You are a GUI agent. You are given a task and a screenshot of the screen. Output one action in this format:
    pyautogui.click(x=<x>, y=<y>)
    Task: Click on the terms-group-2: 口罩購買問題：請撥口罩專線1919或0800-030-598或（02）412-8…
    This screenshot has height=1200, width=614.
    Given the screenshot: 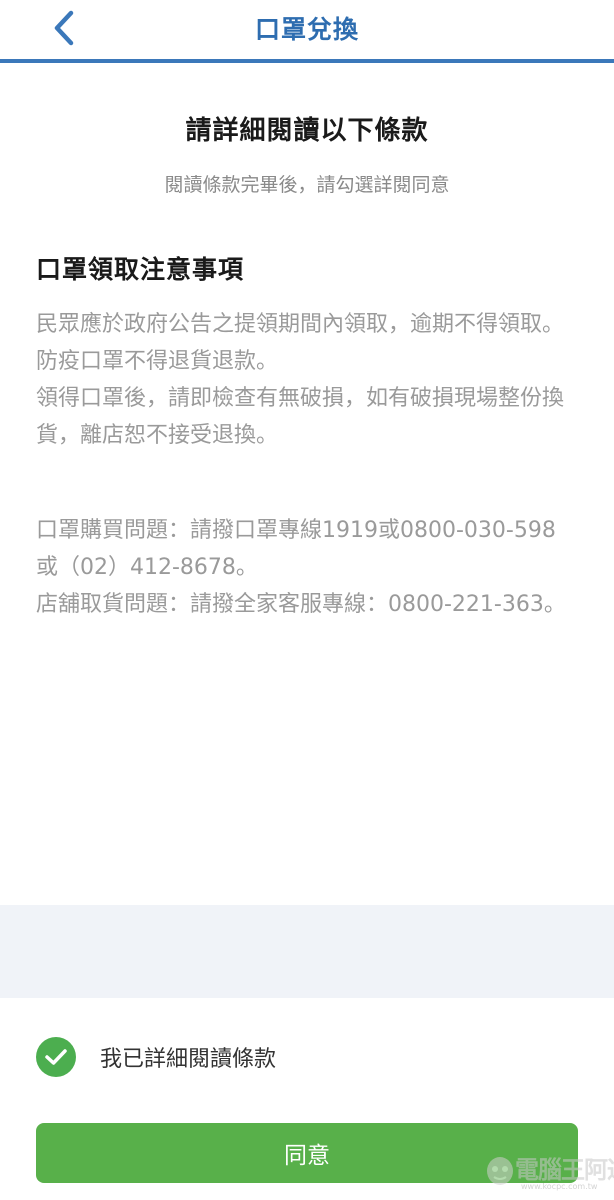 What is the action you would take?
    pyautogui.click(x=306, y=567)
    